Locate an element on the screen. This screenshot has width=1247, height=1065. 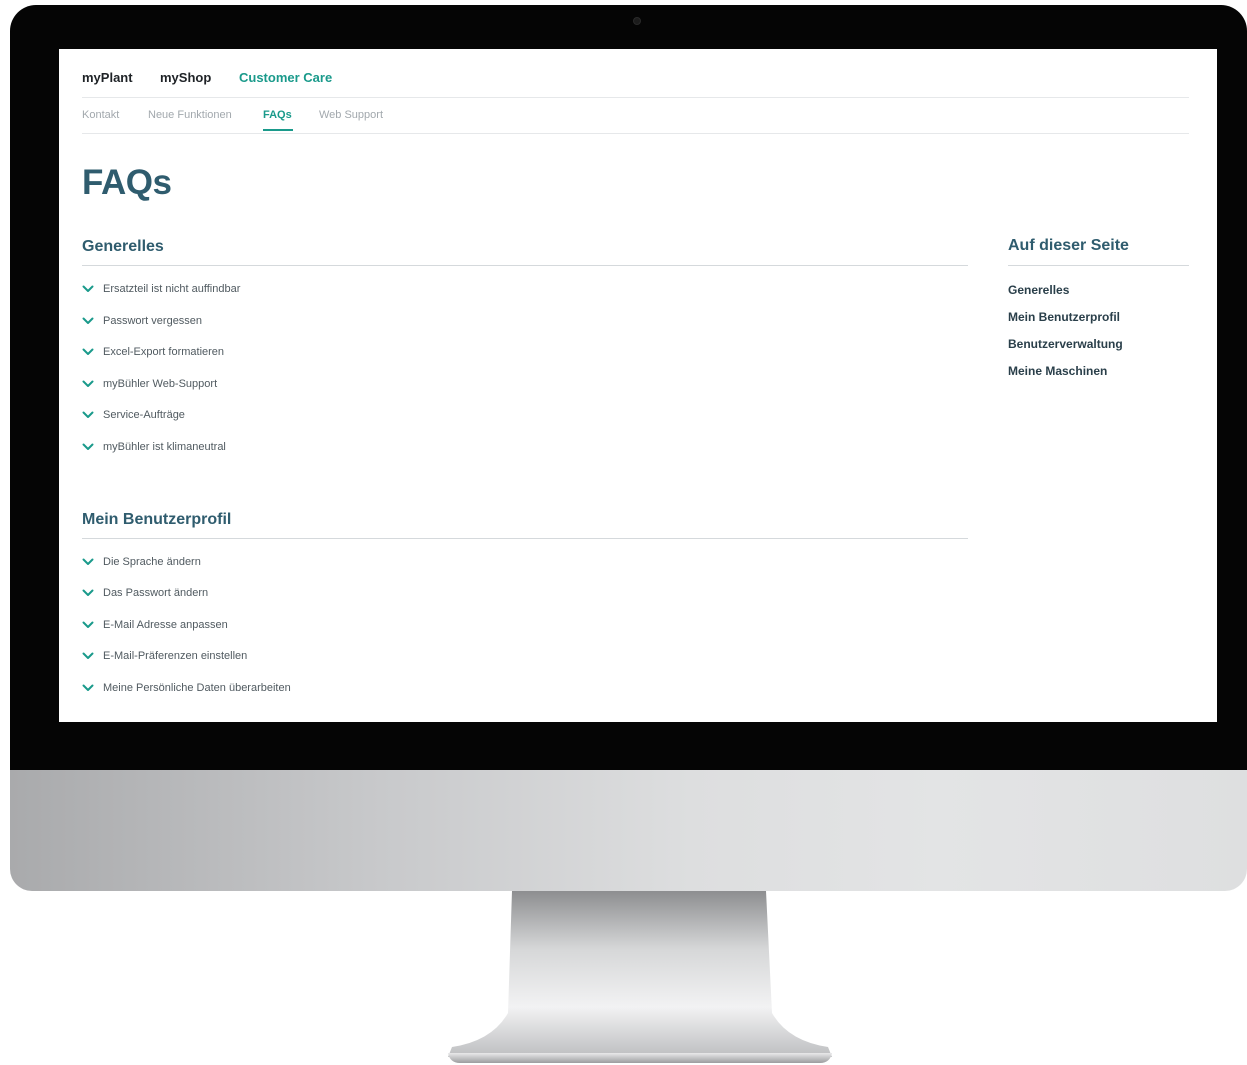
subnav-faqs: FAQs is located at coordinates (277, 115).